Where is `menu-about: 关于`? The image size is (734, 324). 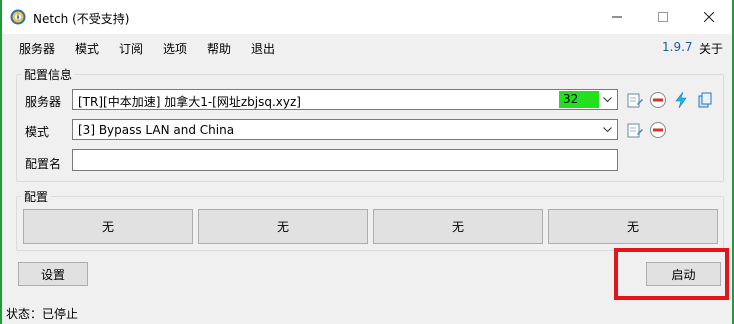
menu-about: 关于 is located at coordinates (711, 48).